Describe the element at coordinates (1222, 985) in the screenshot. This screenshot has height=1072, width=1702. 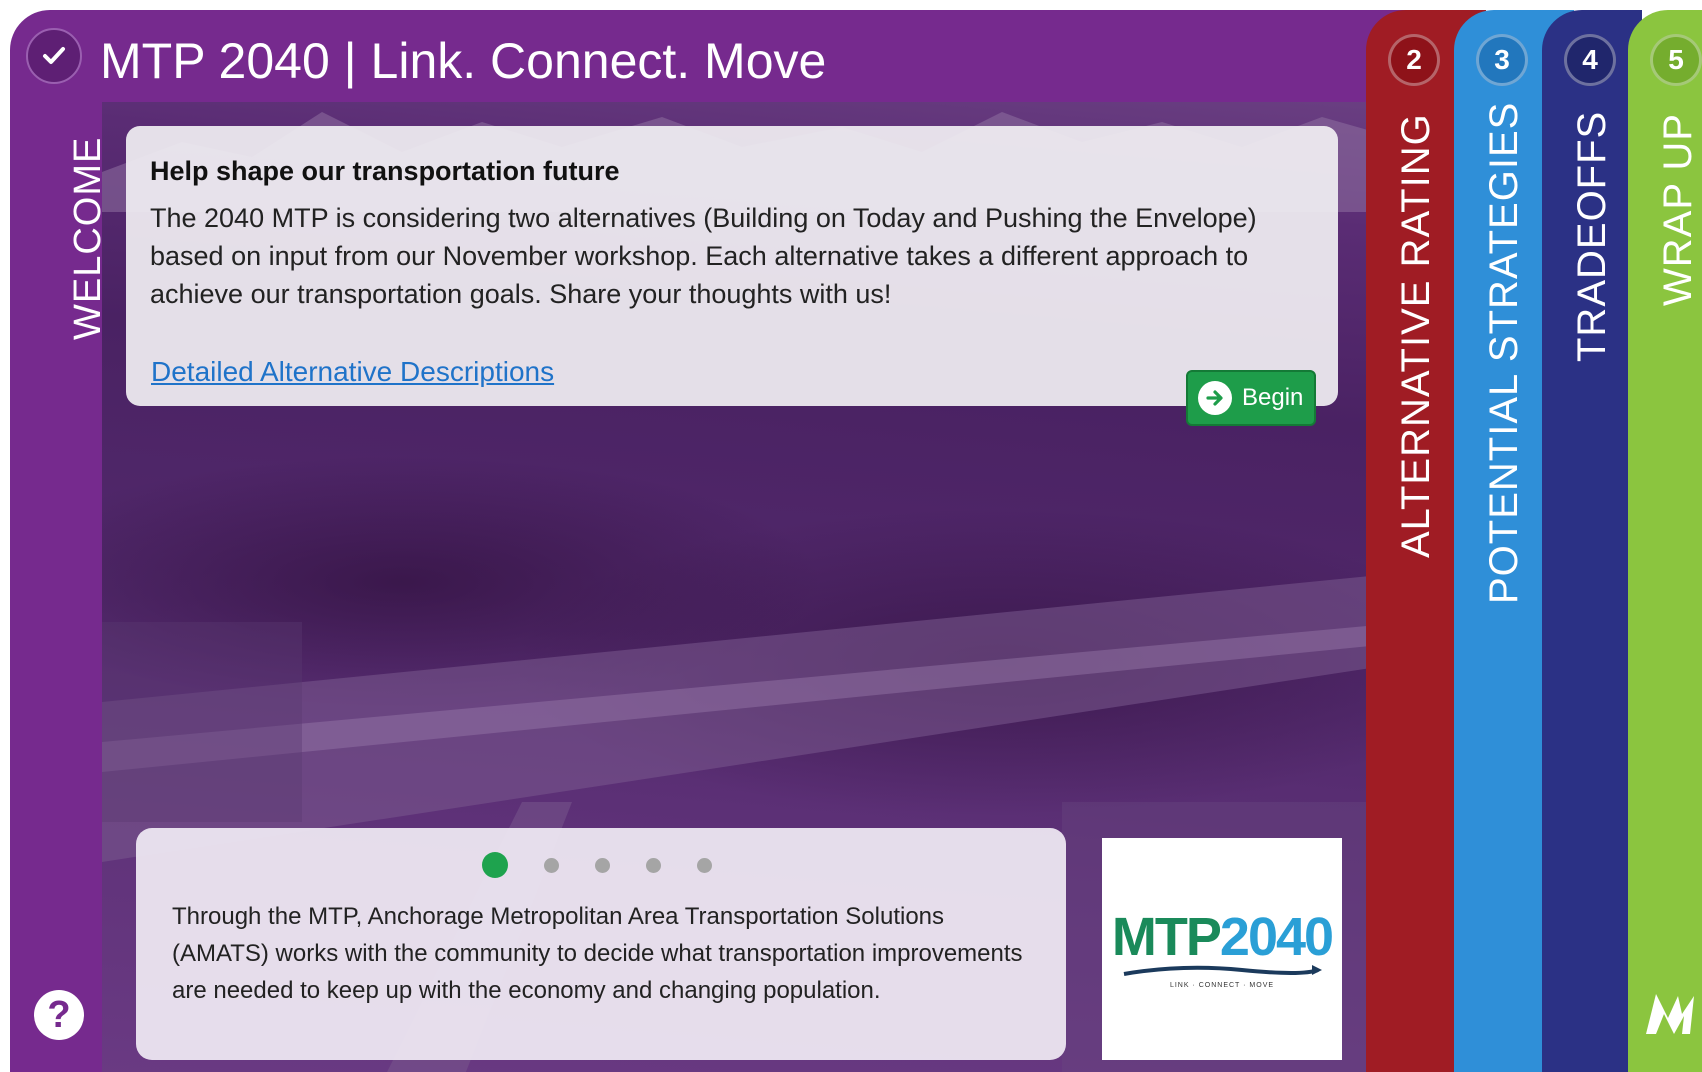
I see `logo-tagline: LINK · CONNECT · MOVE` at that location.